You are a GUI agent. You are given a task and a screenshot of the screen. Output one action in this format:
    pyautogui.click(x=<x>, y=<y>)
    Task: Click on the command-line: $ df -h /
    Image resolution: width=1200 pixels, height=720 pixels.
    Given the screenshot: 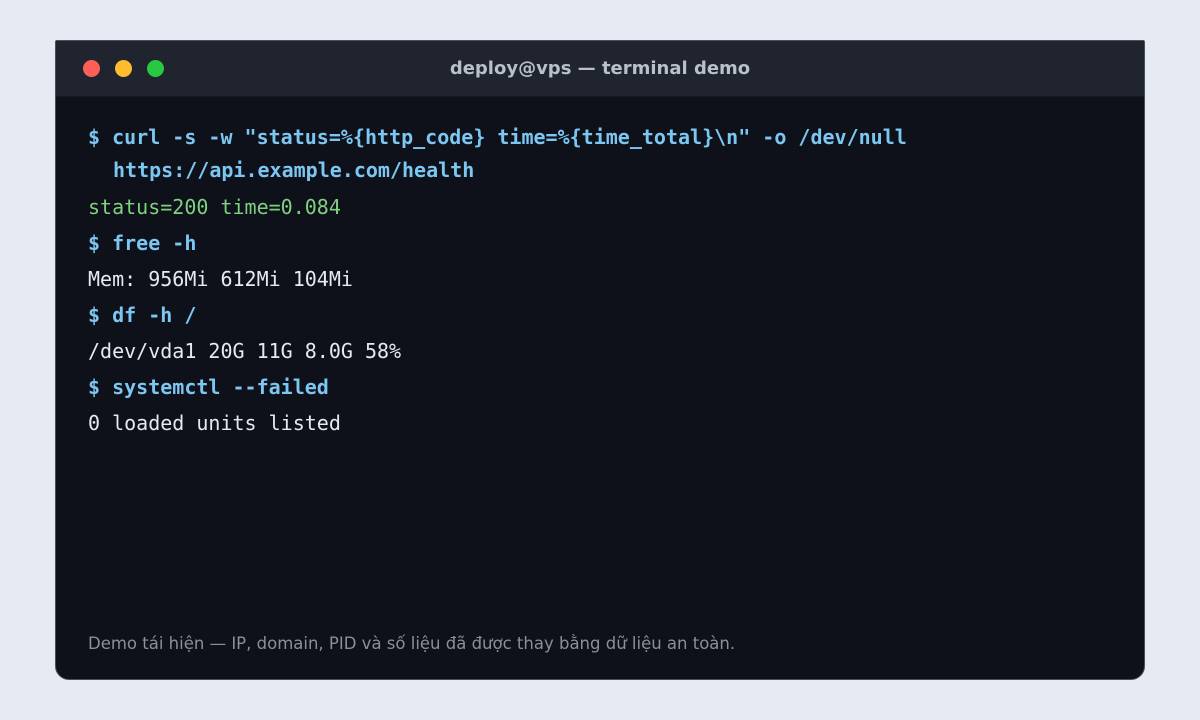 What is the action you would take?
    pyautogui.click(x=142, y=315)
    